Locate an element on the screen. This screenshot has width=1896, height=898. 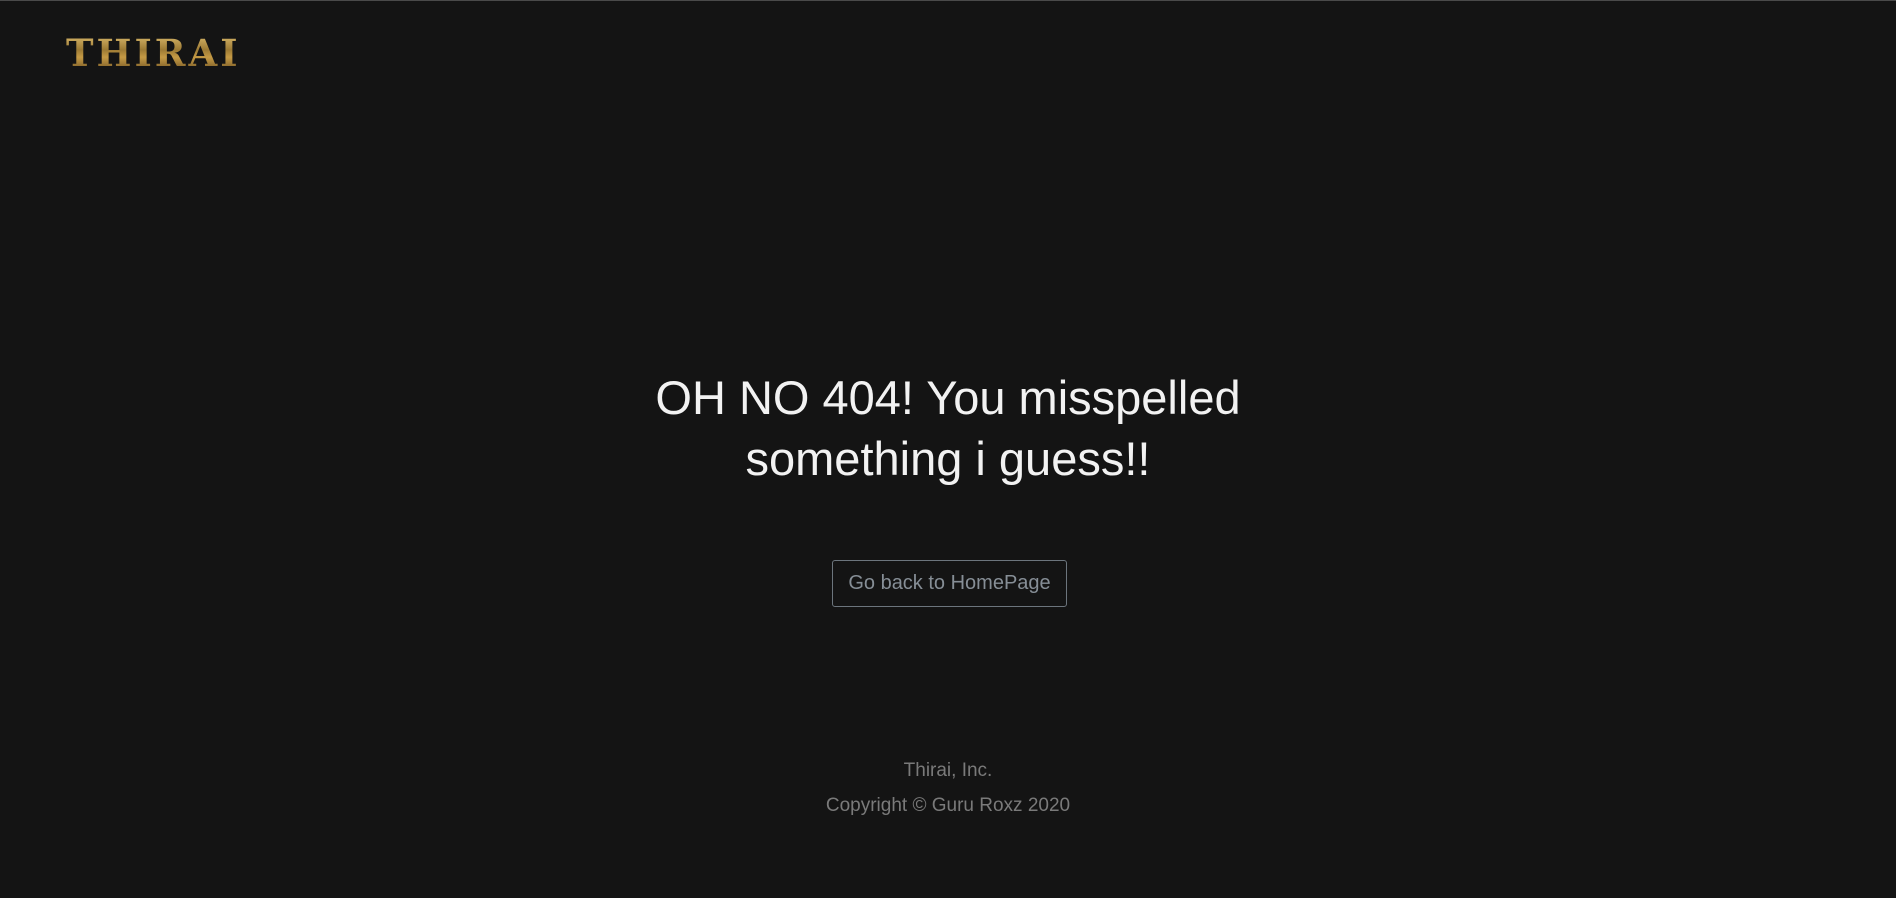
headline-line-2: something i guess!! is located at coordinates (948, 458).